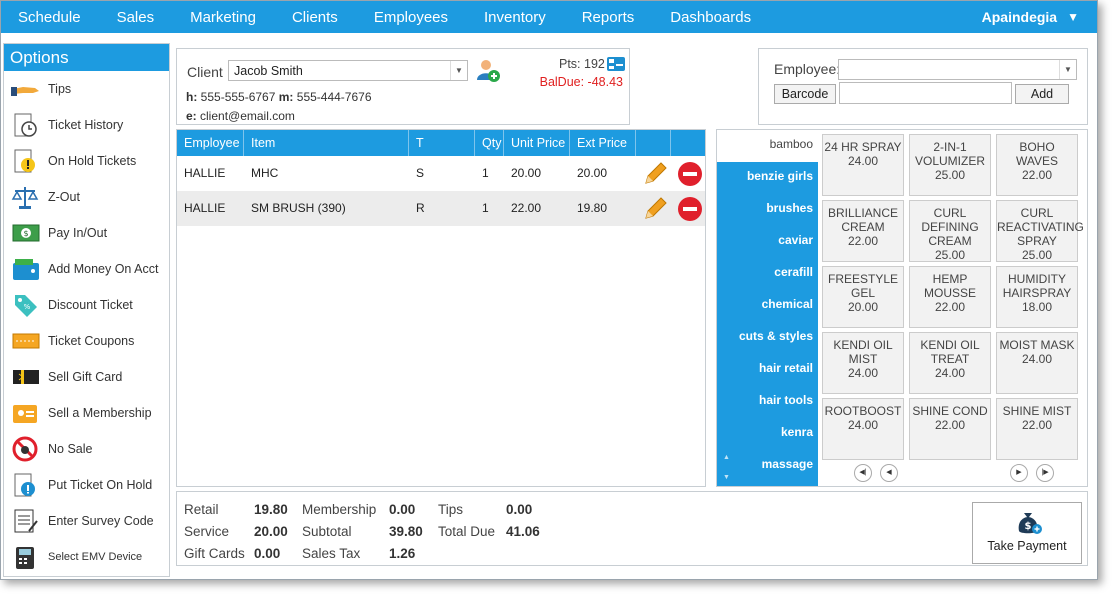 The height and width of the screenshot is (595, 1113). I want to click on membership-label: Membership, so click(339, 509).